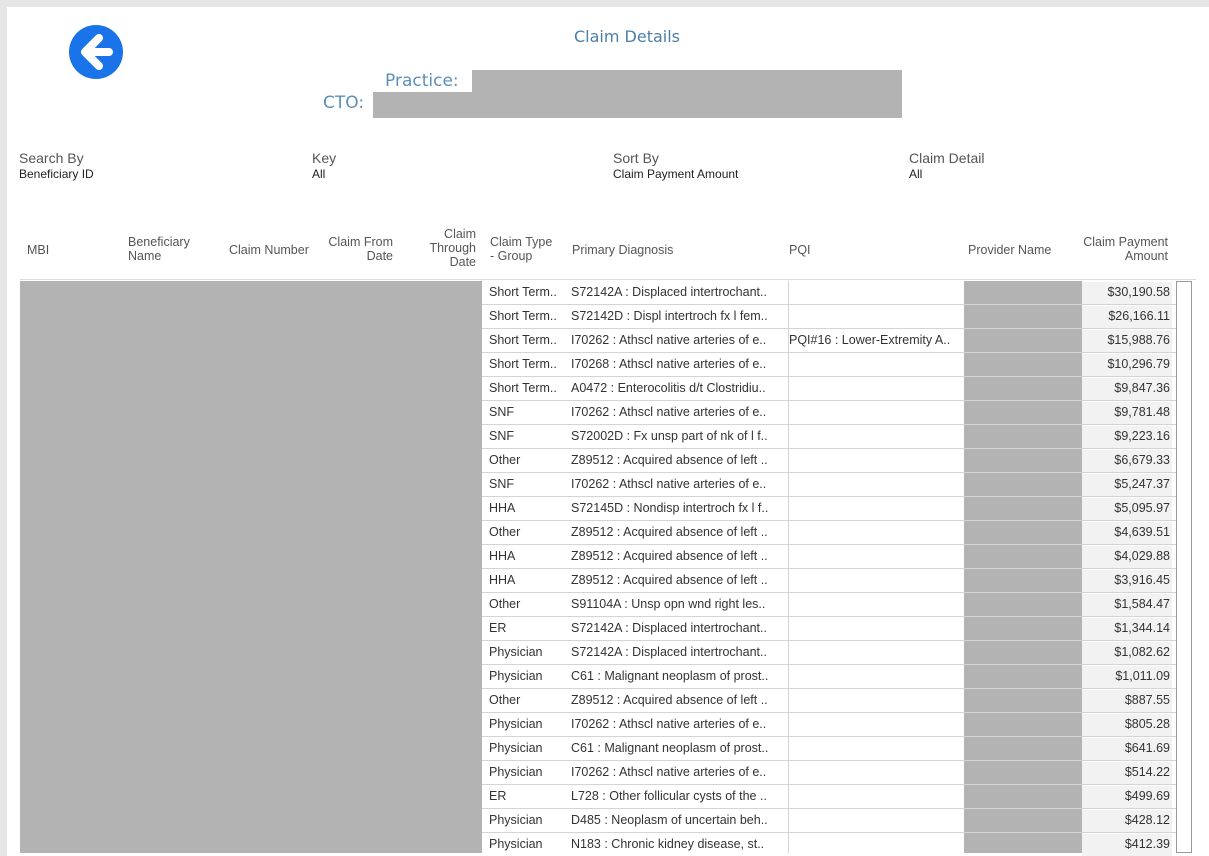 The image size is (1209, 856). Describe the element at coordinates (319, 174) in the screenshot. I see `filter-value: All` at that location.